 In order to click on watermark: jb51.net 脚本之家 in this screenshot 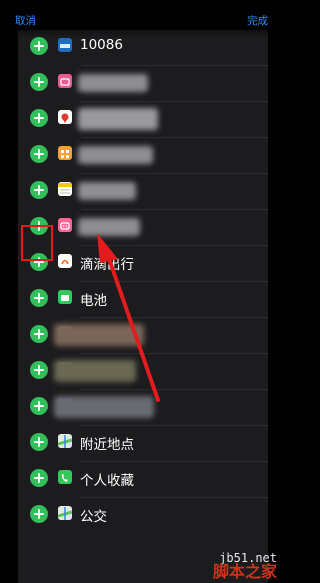, I will do `click(245, 566)`.